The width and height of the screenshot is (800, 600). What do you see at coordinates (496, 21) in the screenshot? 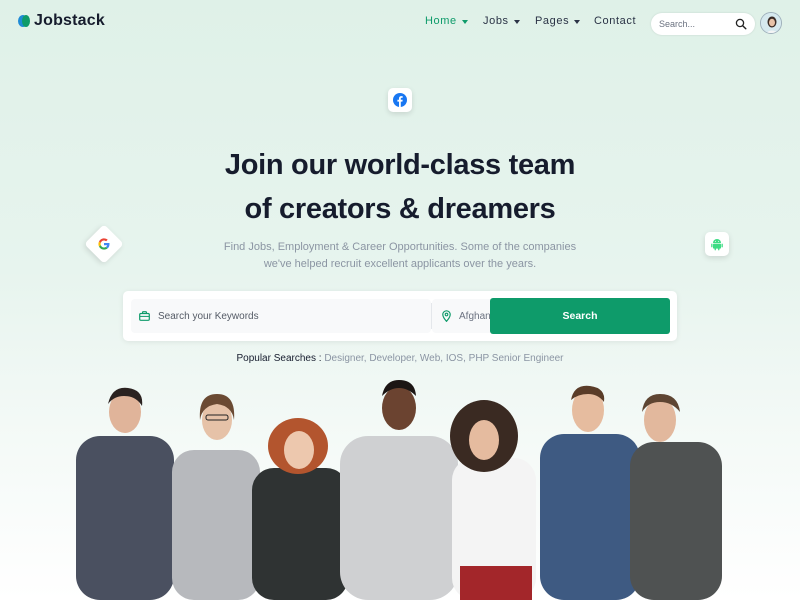
I see `nav-item-label: Jobs` at bounding box center [496, 21].